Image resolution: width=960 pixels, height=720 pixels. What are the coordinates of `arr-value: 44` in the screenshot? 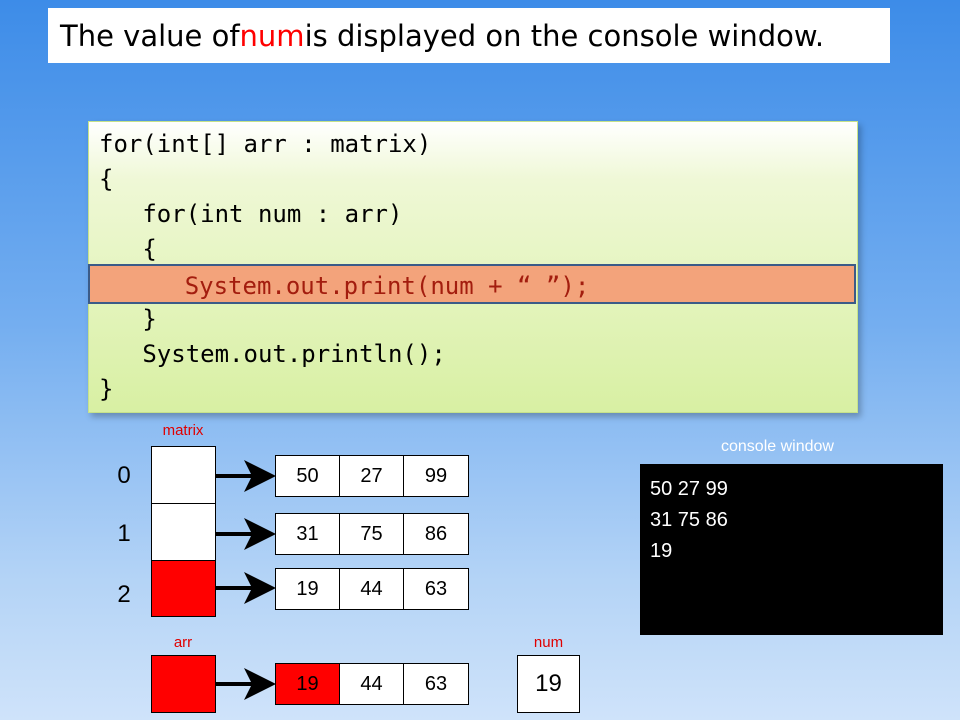 It's located at (372, 684).